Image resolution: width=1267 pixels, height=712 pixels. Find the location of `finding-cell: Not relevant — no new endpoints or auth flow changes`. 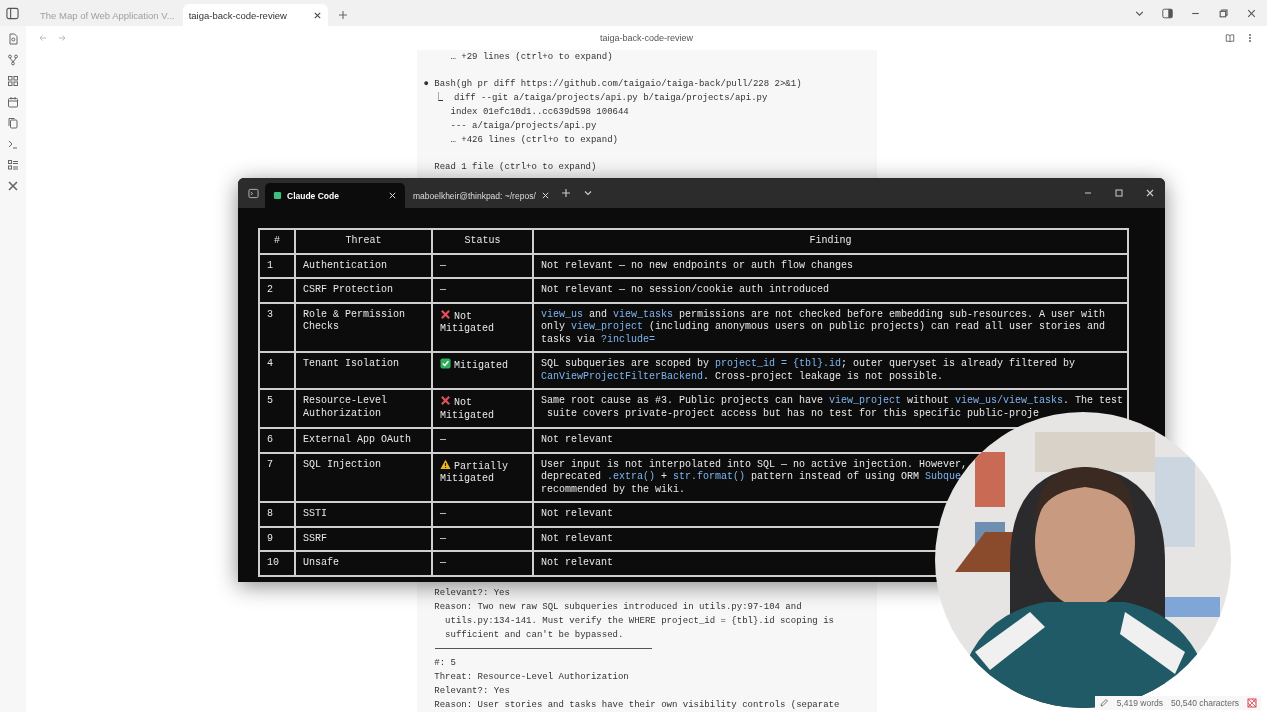

finding-cell: Not relevant — no new endpoints or auth flow changes is located at coordinates (830, 265).